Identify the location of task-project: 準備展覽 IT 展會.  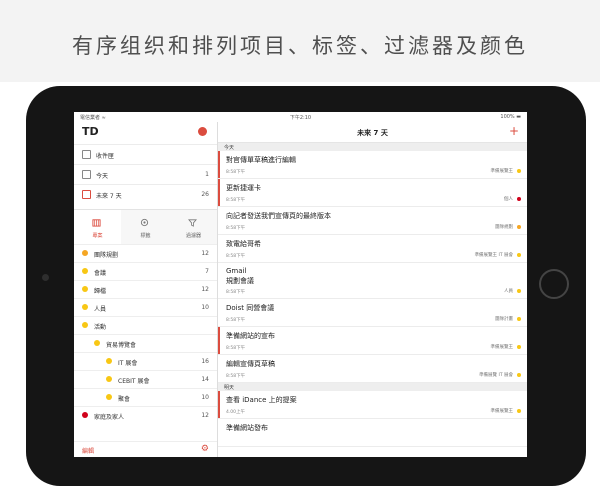
(496, 375).